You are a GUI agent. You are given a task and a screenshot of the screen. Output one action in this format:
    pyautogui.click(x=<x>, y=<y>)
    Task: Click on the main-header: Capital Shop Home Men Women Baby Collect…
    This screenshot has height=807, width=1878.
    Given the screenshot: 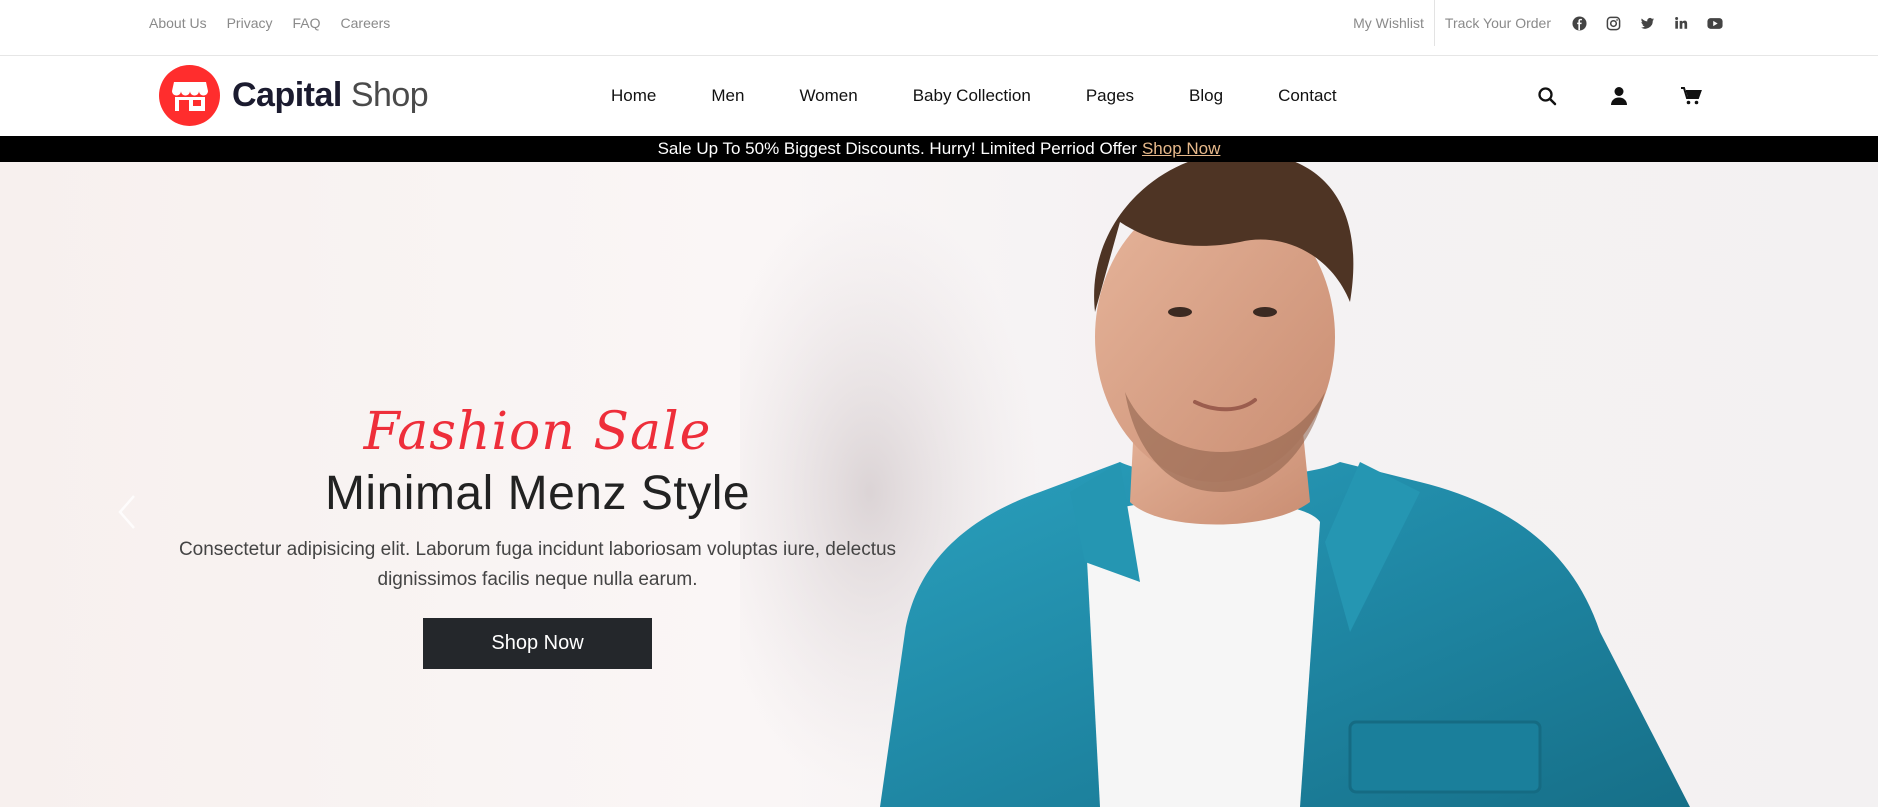 What is the action you would take?
    pyautogui.click(x=939, y=96)
    